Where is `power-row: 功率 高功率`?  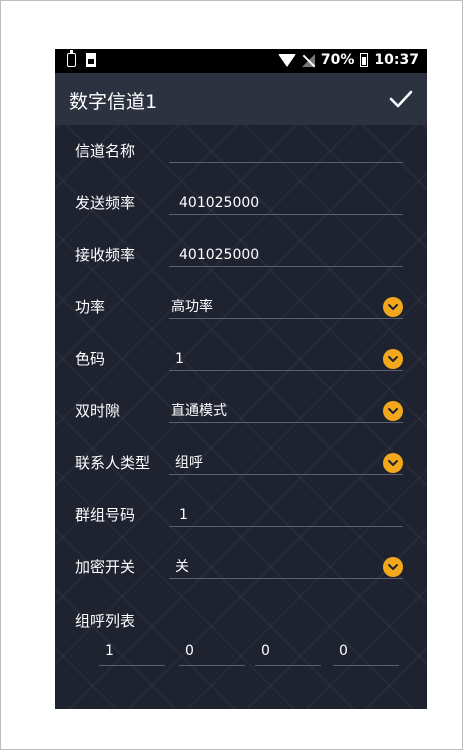
power-row: 功率 高功率 is located at coordinates (241, 307).